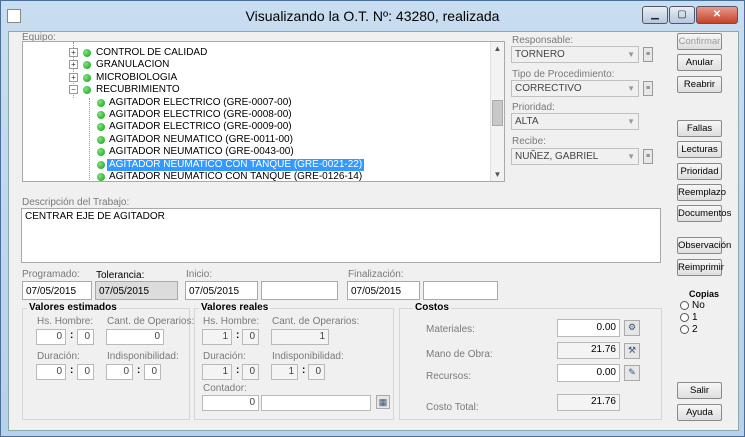 The width and height of the screenshot is (745, 437). I want to click on finalizacion-hora-field, so click(460, 290).